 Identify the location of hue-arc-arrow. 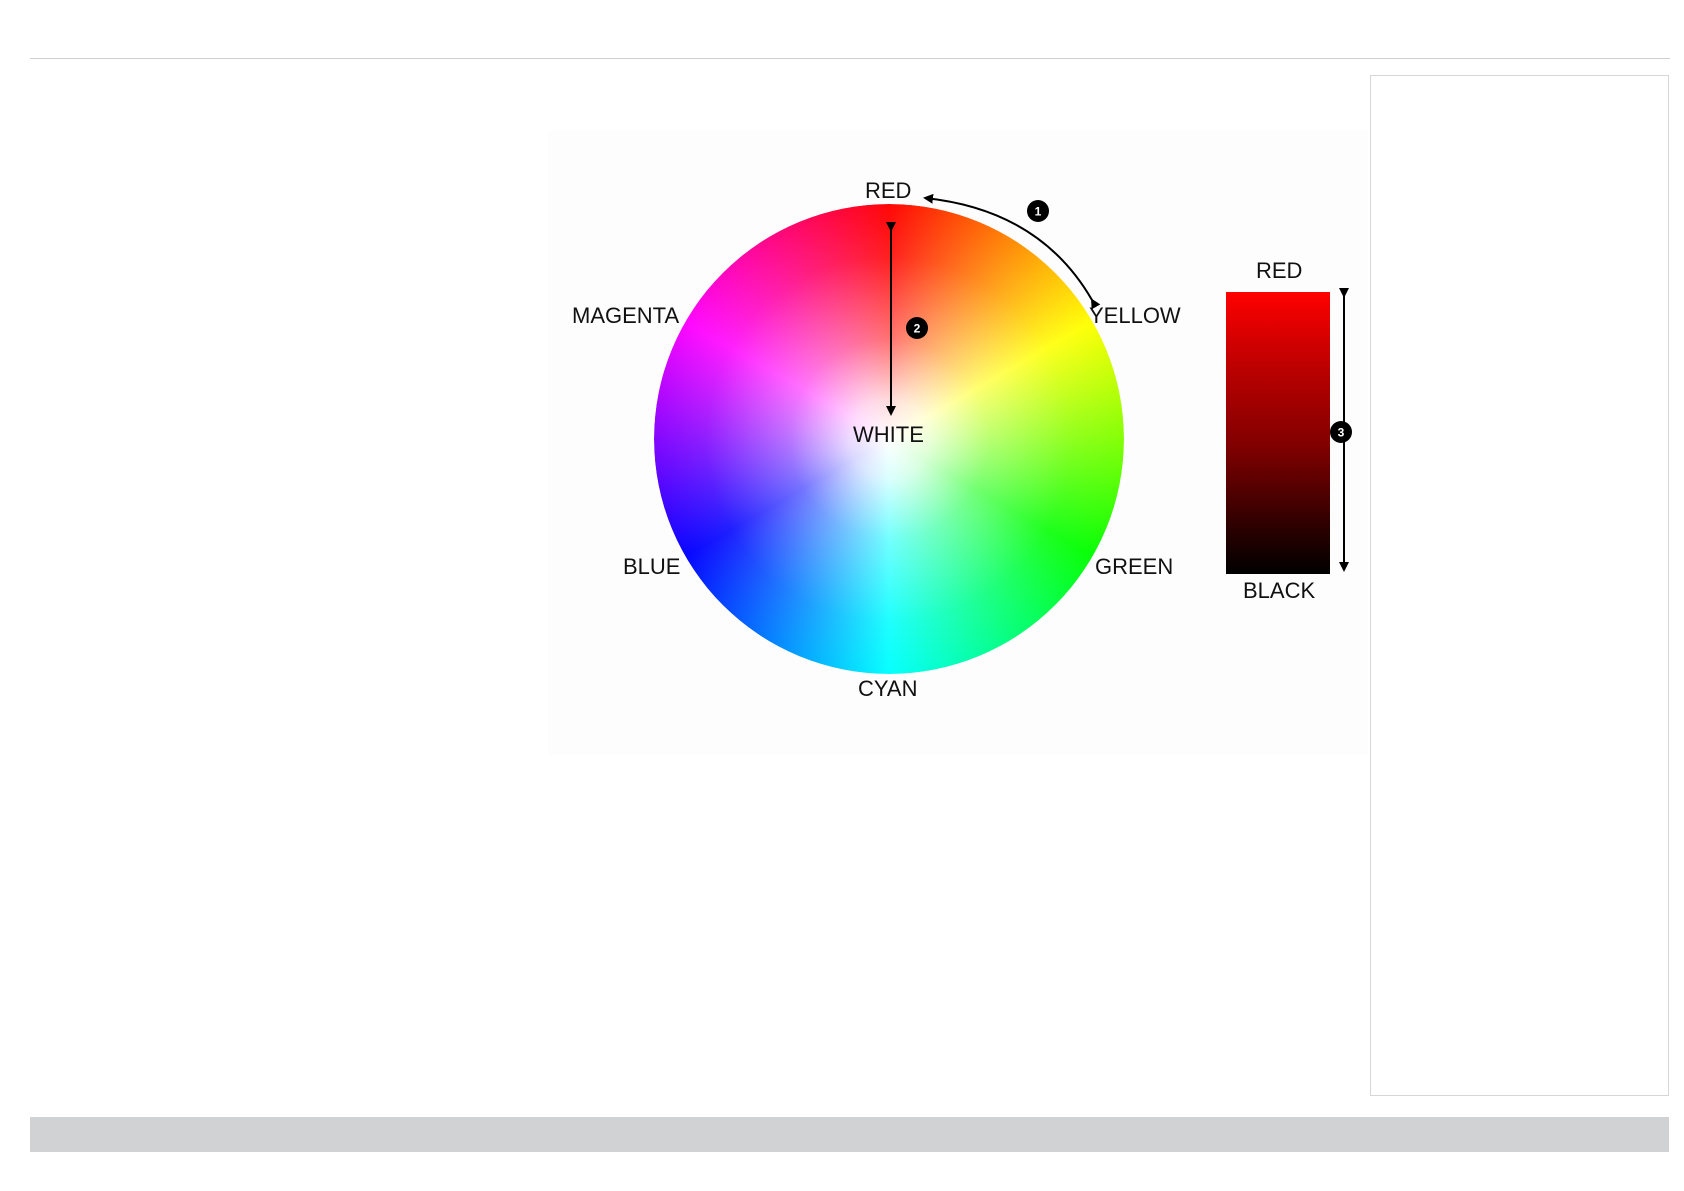
(1012, 251).